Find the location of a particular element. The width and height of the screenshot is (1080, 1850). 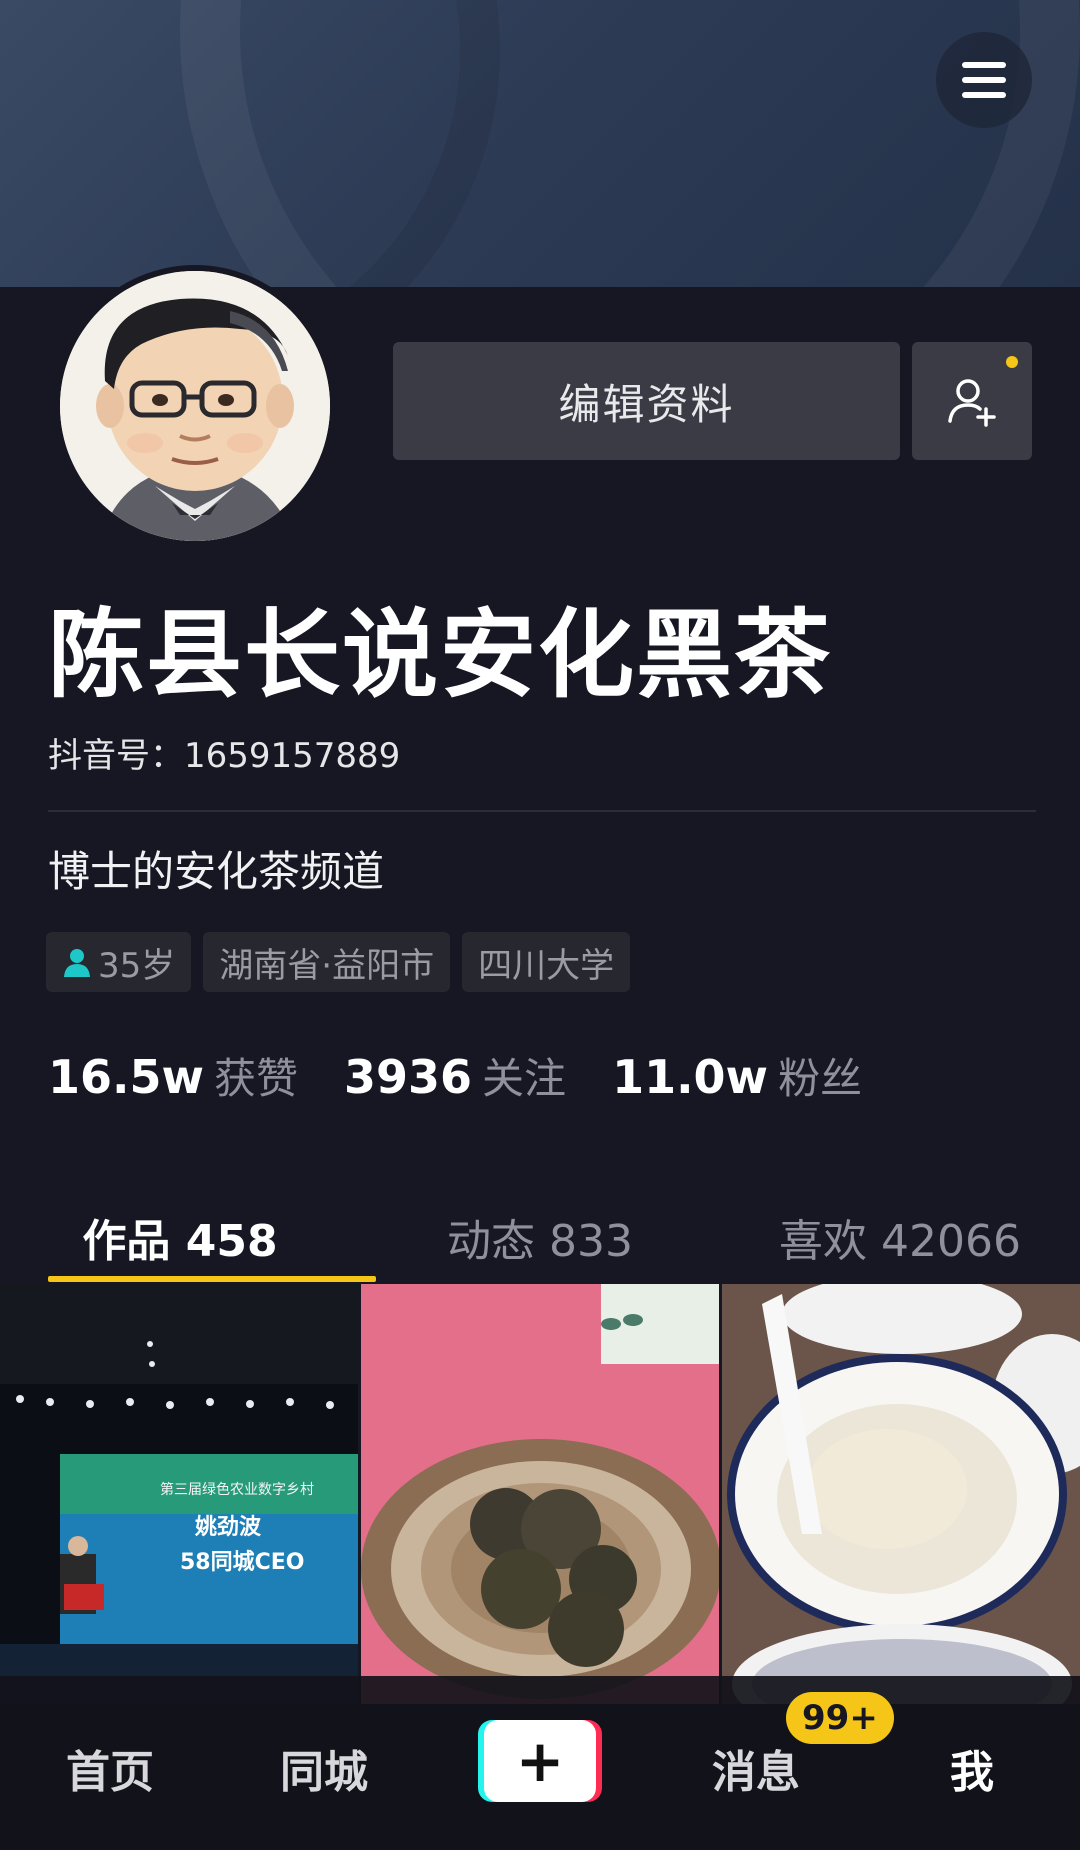

tab-moments: 动态 833 is located at coordinates (540, 1237).